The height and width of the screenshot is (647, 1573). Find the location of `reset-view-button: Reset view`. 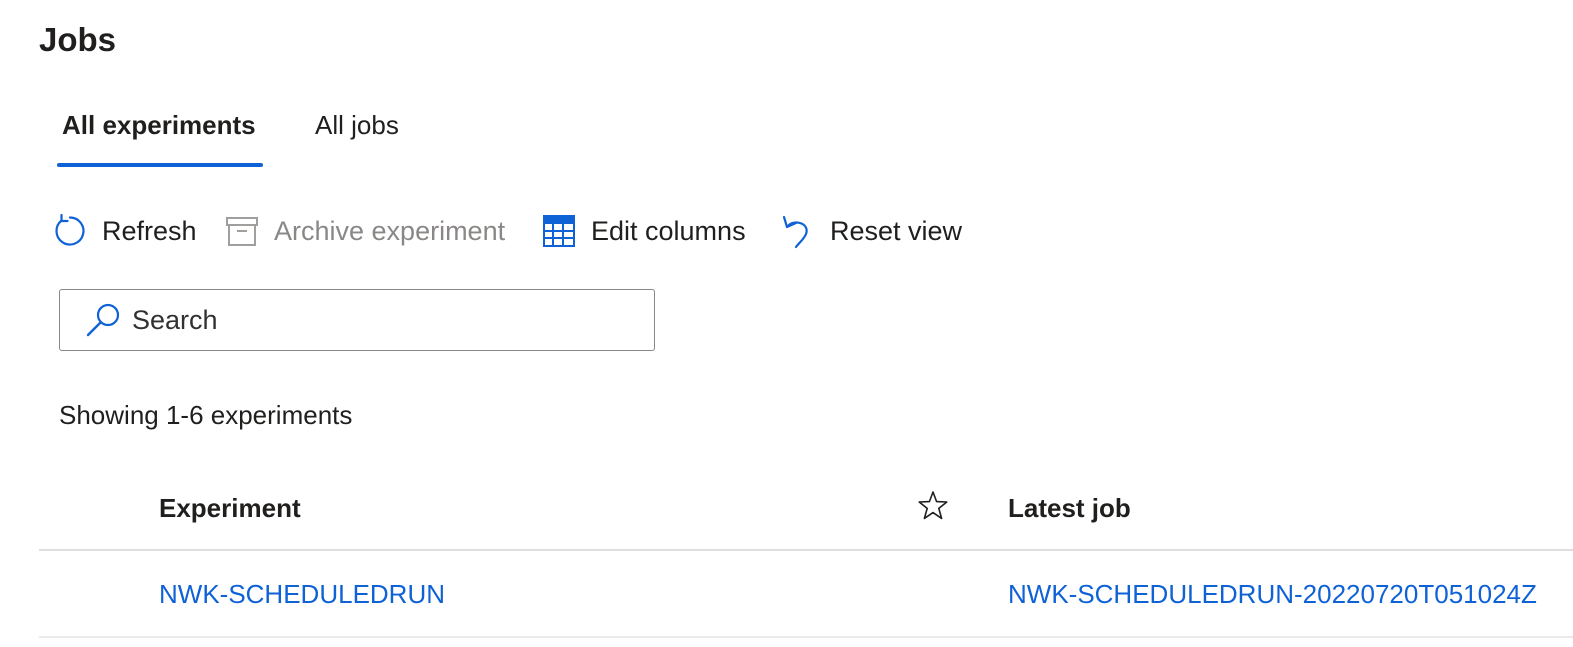

reset-view-button: Reset view is located at coordinates (871, 231).